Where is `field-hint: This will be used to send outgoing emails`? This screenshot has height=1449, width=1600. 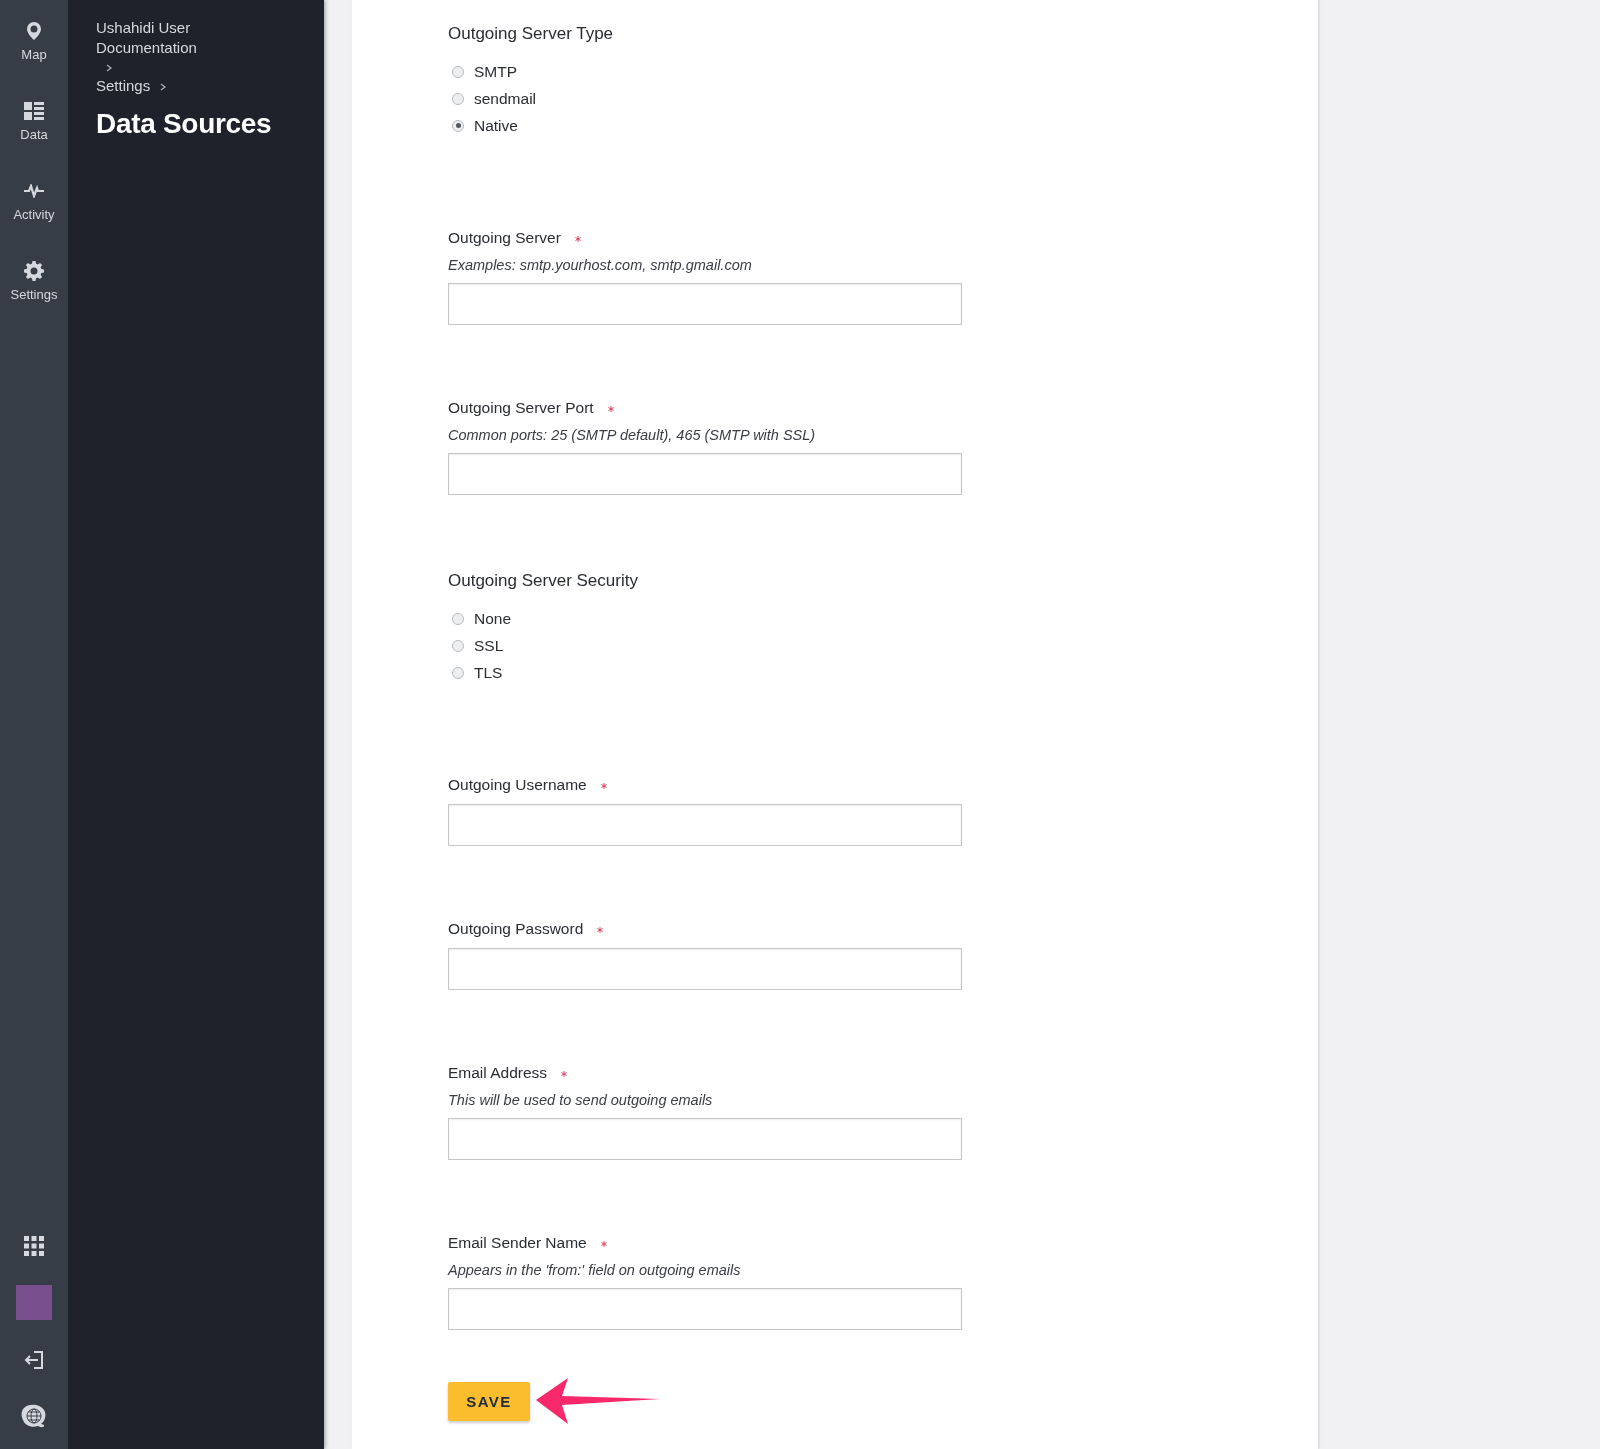
field-hint: This will be used to send outgoing emails is located at coordinates (580, 1100).